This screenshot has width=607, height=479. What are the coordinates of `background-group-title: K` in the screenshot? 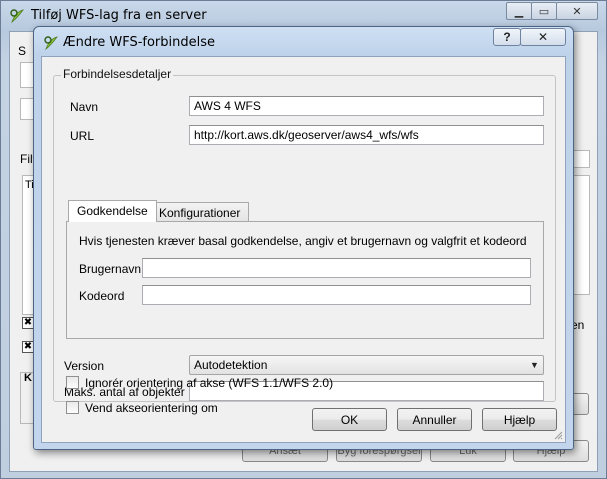 It's located at (28, 378).